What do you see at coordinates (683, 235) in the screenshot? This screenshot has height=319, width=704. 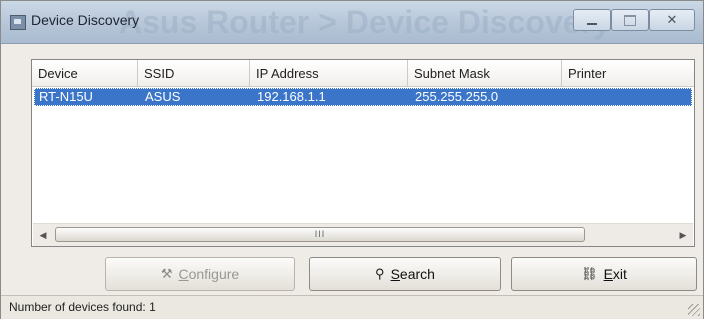 I see `scroll-right-icon: ▶` at bounding box center [683, 235].